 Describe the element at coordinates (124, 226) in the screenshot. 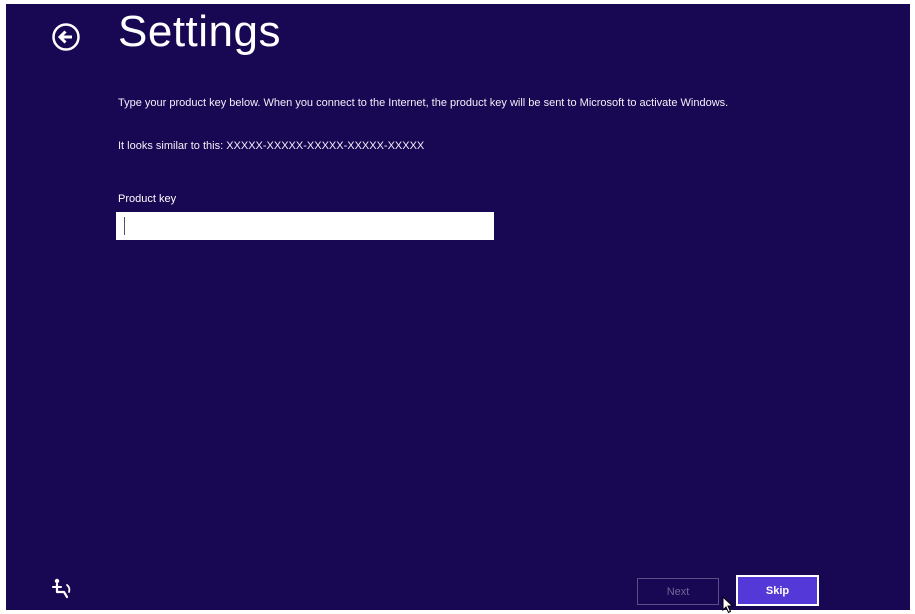

I see `text-caret` at that location.